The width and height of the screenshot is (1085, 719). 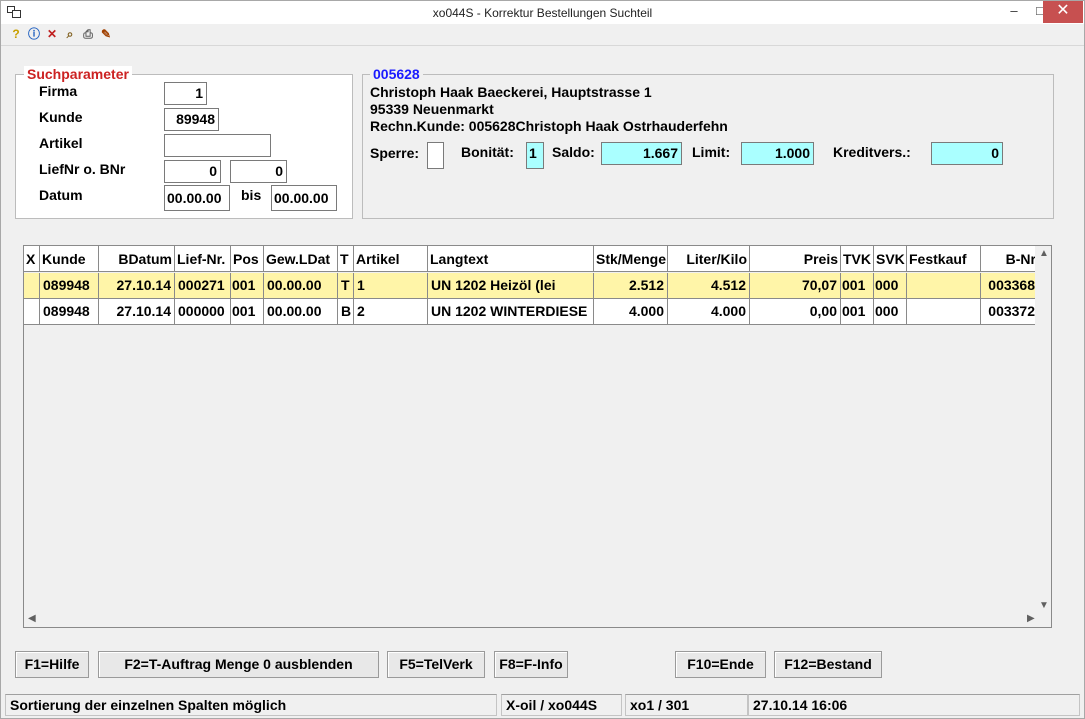 What do you see at coordinates (435, 155) in the screenshot?
I see `sperre-field` at bounding box center [435, 155].